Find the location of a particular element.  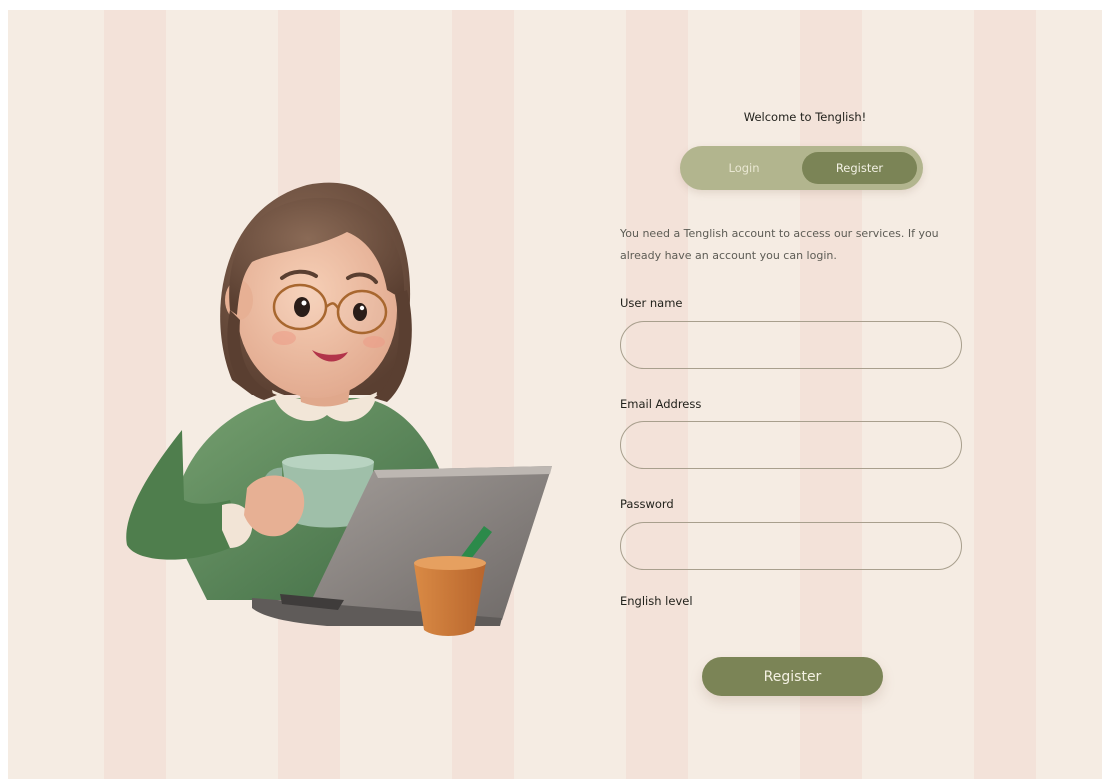

username-label: User name is located at coordinates (651, 303).